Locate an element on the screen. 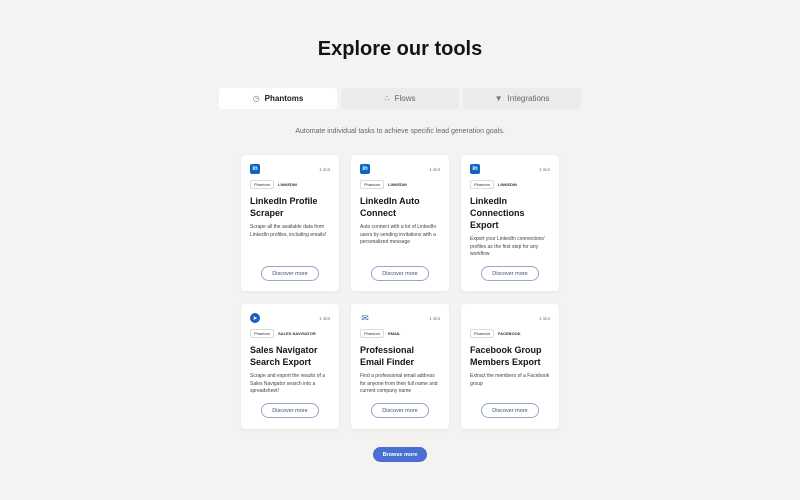 Image resolution: width=800 pixels, height=500 pixels. mail-icon: ✉ is located at coordinates (365, 317).